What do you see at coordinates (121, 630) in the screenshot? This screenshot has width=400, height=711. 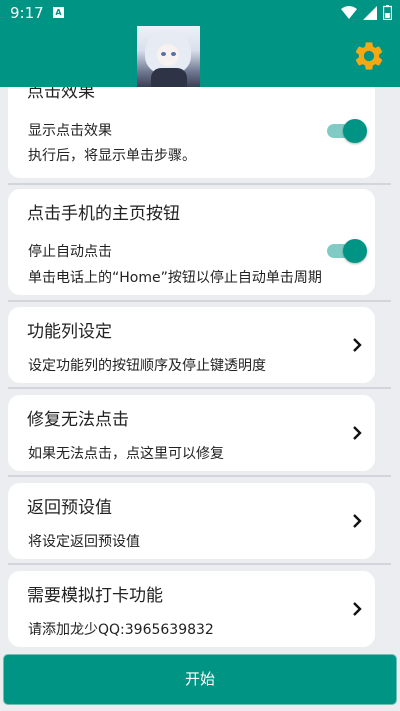 I see `card-description: 请添加龙少QQ:3965639832` at bounding box center [121, 630].